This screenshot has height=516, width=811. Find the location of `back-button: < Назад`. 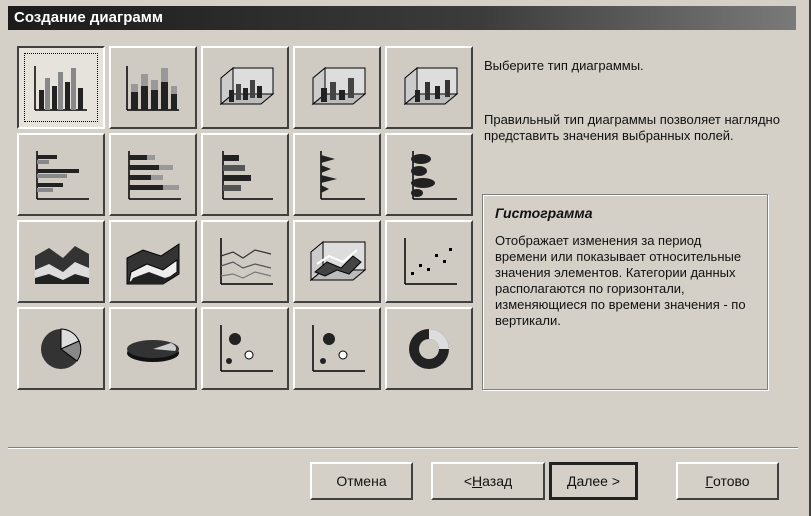

back-button: < Назад is located at coordinates (488, 481).